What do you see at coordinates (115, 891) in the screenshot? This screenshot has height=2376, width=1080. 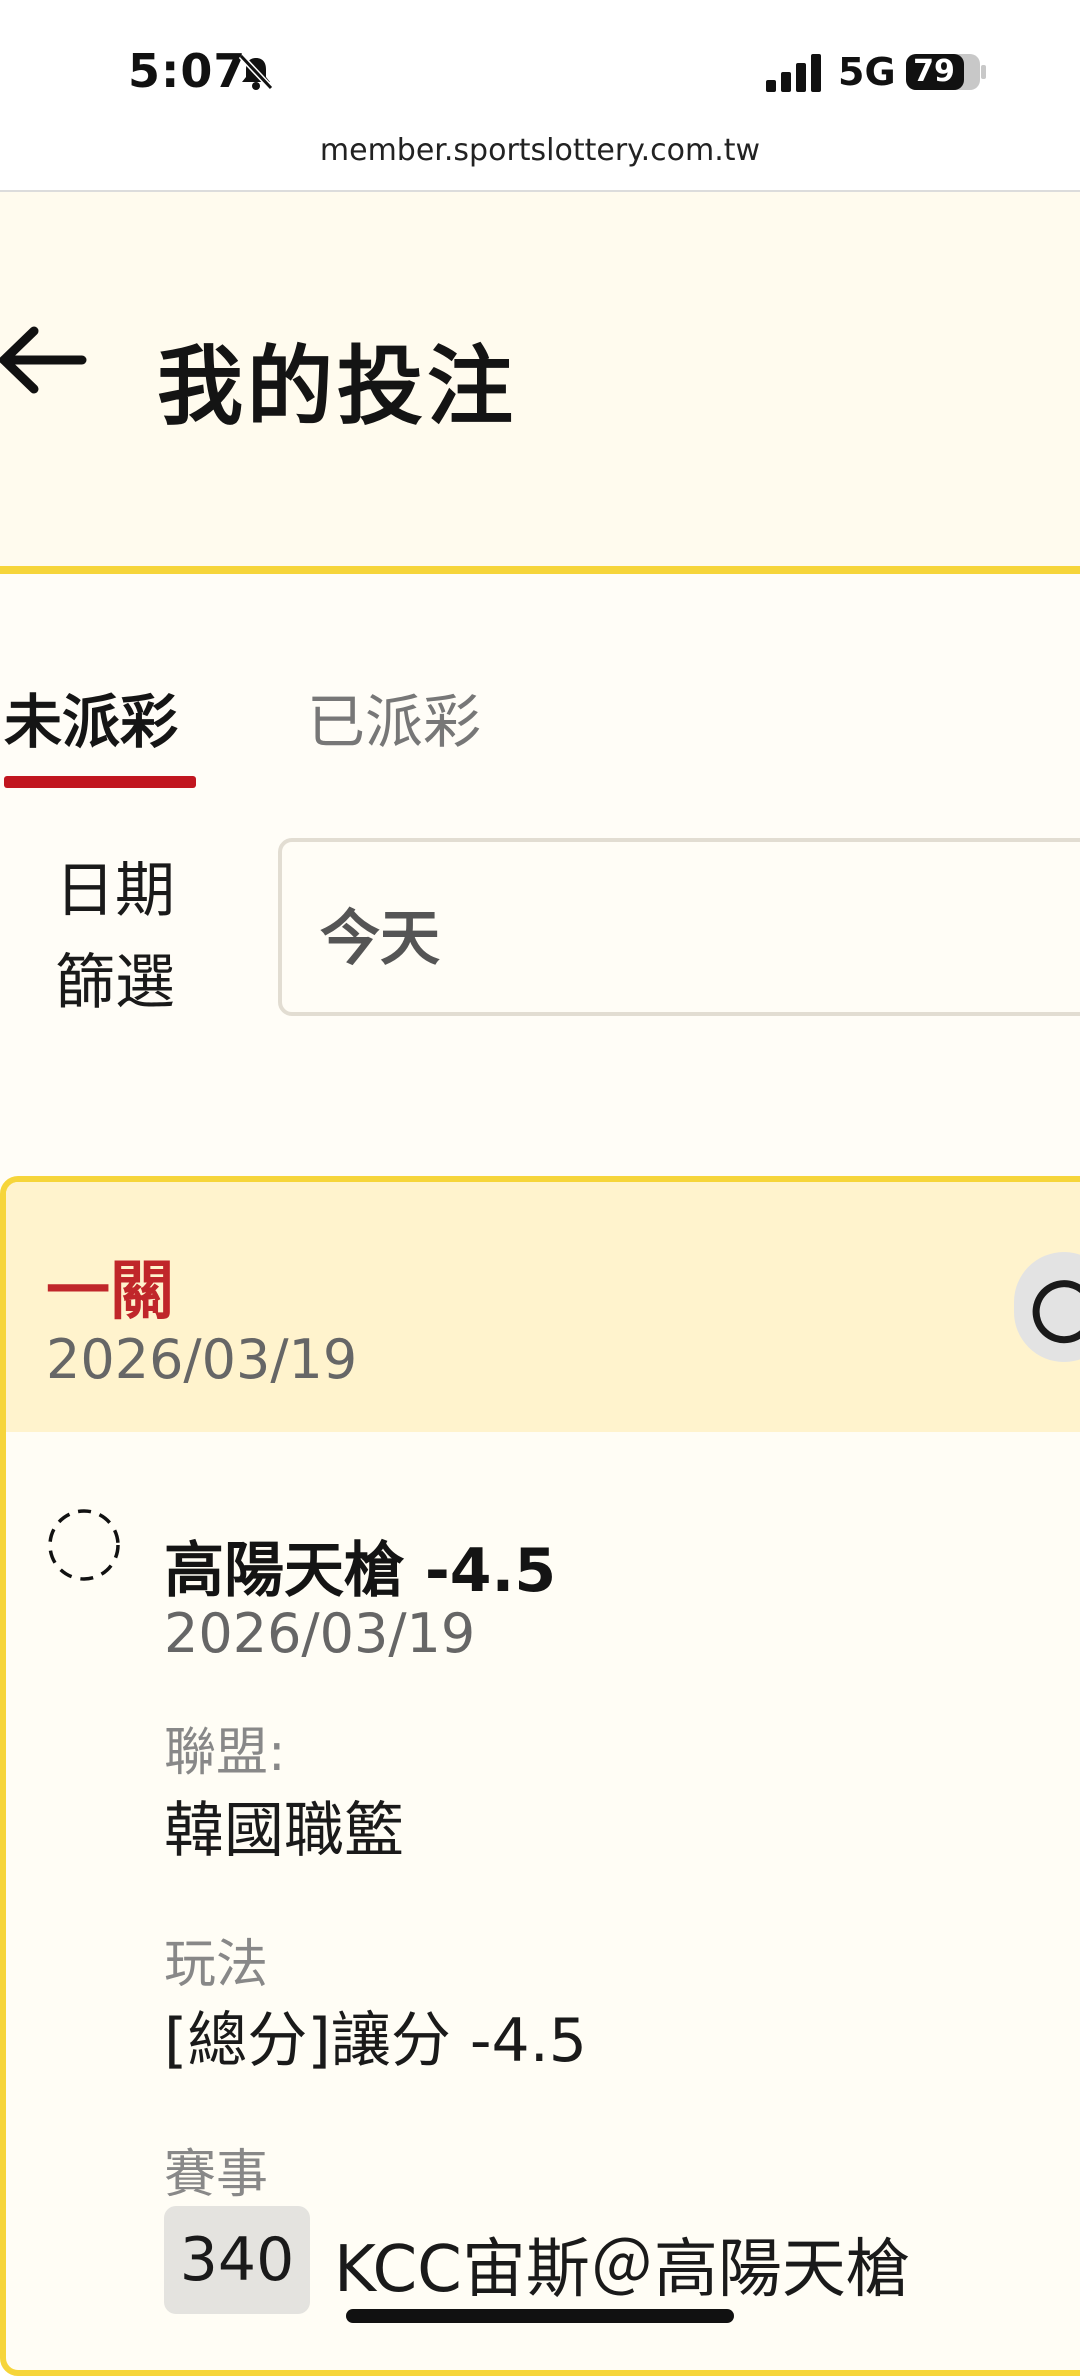 I see `date-filter-label-line1: 日期` at bounding box center [115, 891].